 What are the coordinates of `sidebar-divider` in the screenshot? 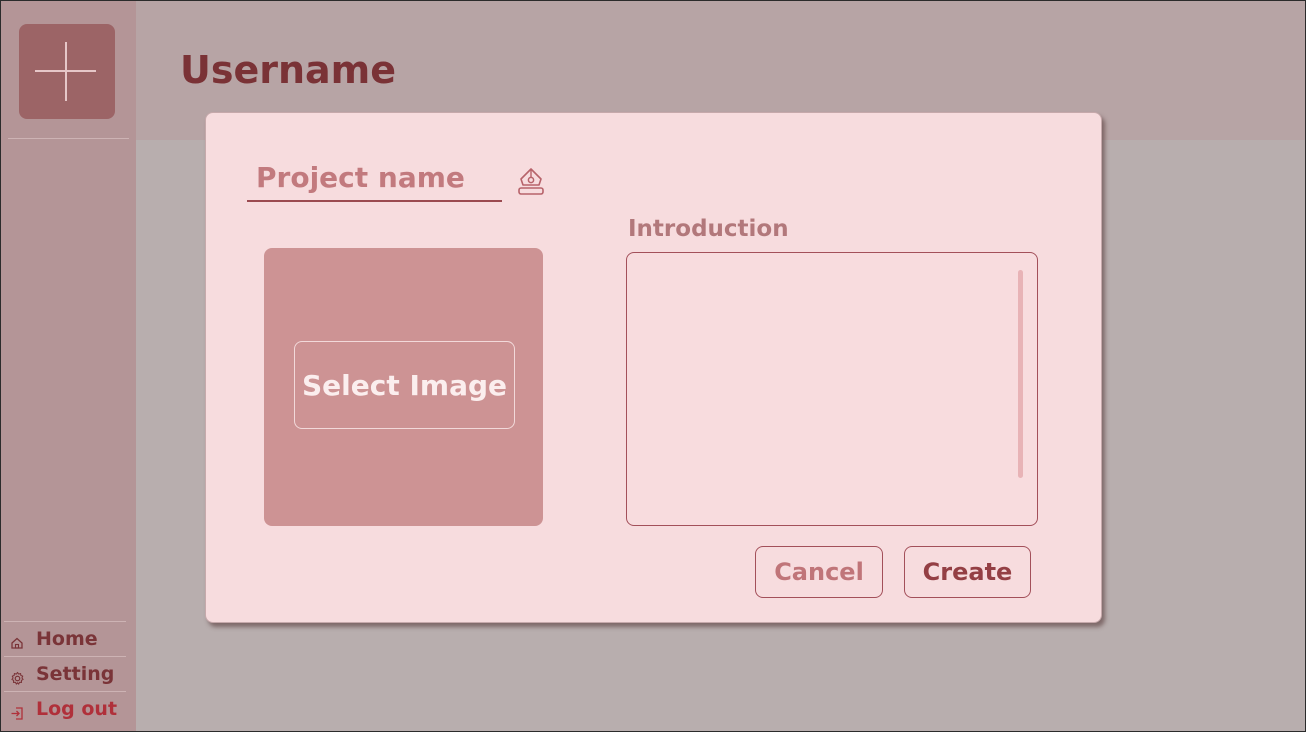 It's located at (68, 138).